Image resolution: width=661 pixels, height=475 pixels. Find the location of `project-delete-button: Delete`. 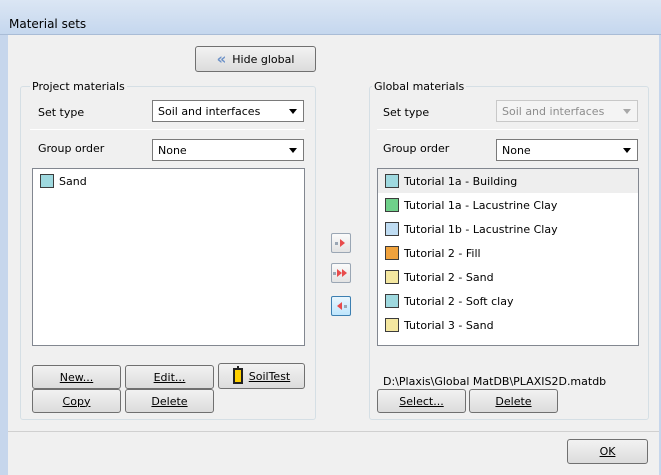

project-delete-button: Delete is located at coordinates (169, 401).